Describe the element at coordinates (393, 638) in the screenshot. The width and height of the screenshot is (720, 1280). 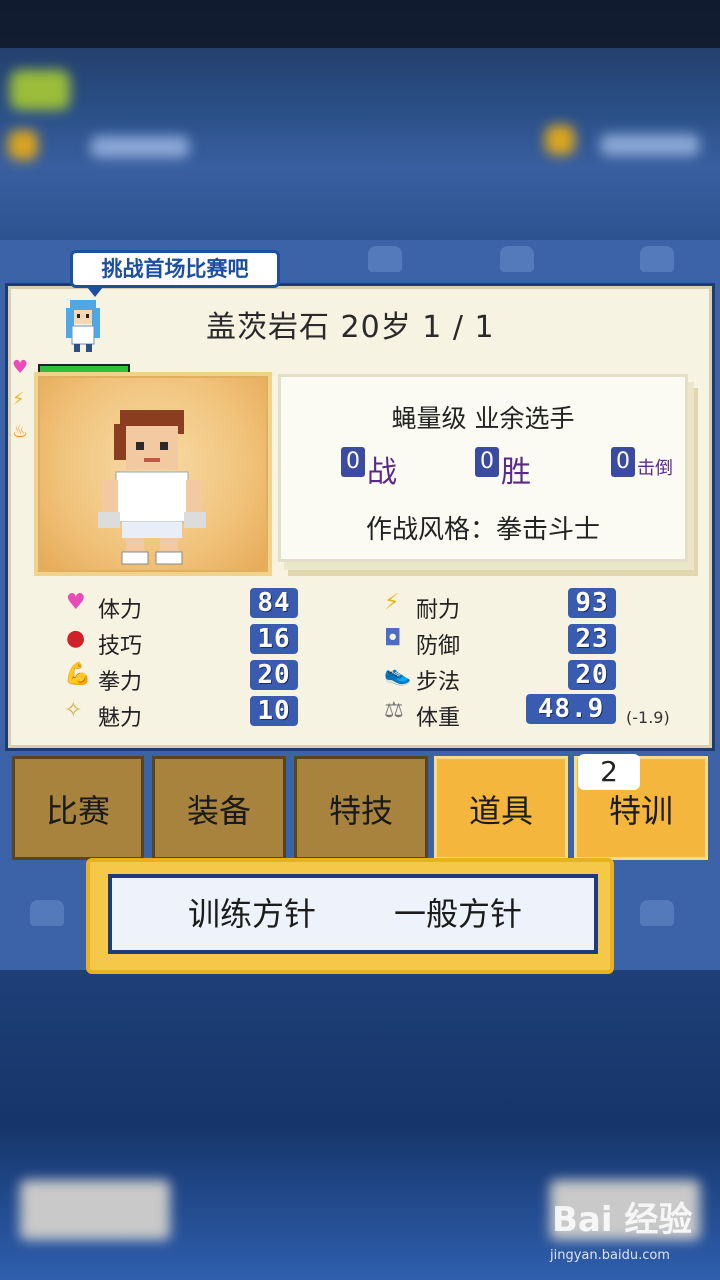
I see `armor-icon: ◘` at that location.